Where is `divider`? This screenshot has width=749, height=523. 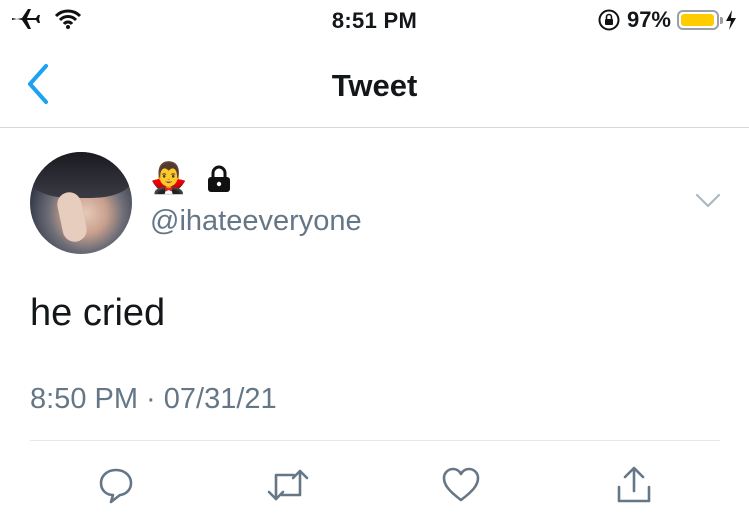
divider is located at coordinates (375, 440).